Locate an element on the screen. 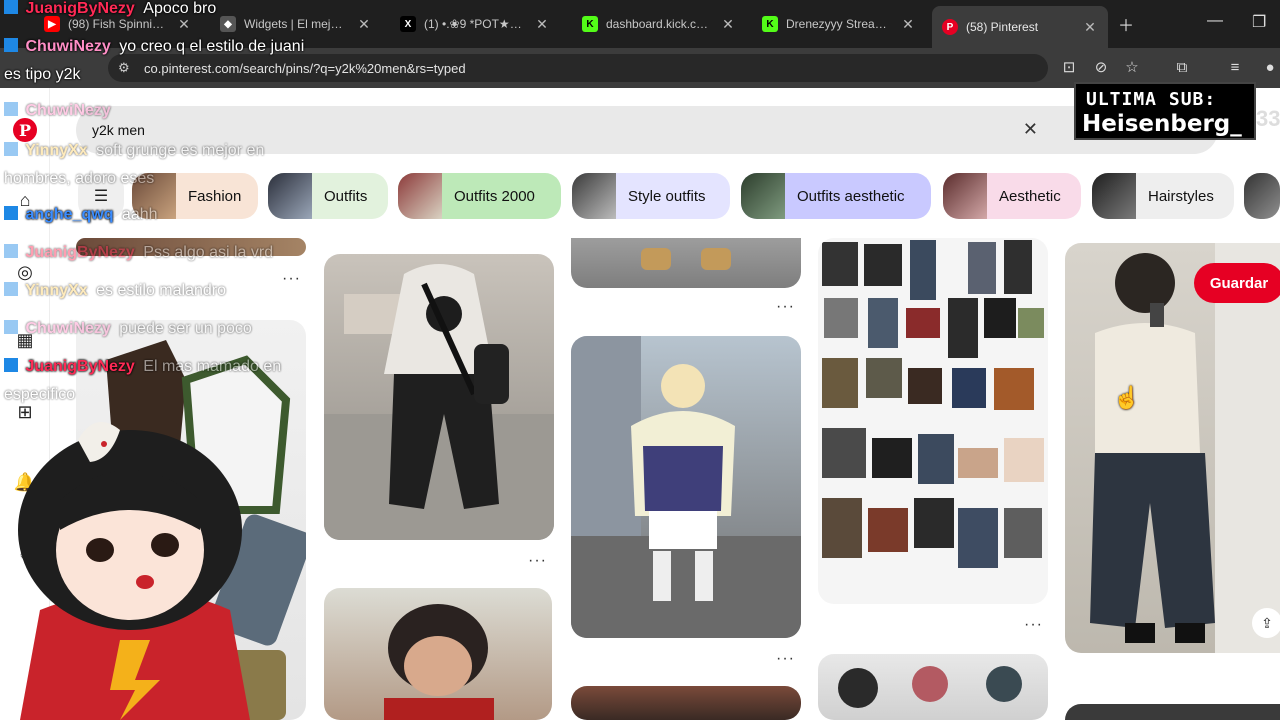 This screenshot has width=1280, height=720. chip-label: Fashion is located at coordinates (215, 196).